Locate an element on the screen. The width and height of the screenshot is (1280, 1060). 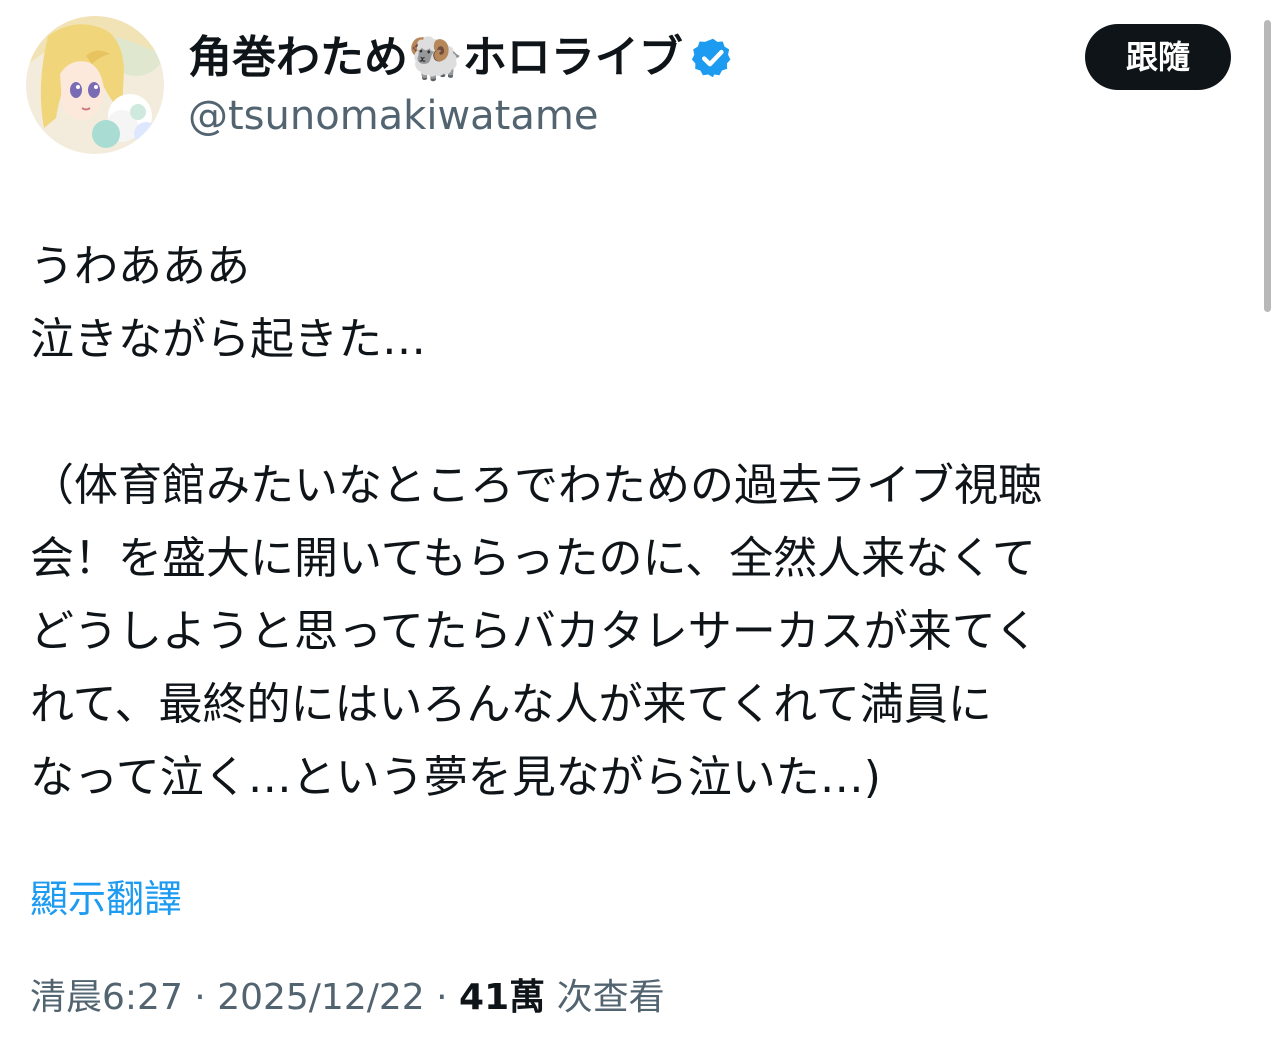
avatar is located at coordinates (95, 85).